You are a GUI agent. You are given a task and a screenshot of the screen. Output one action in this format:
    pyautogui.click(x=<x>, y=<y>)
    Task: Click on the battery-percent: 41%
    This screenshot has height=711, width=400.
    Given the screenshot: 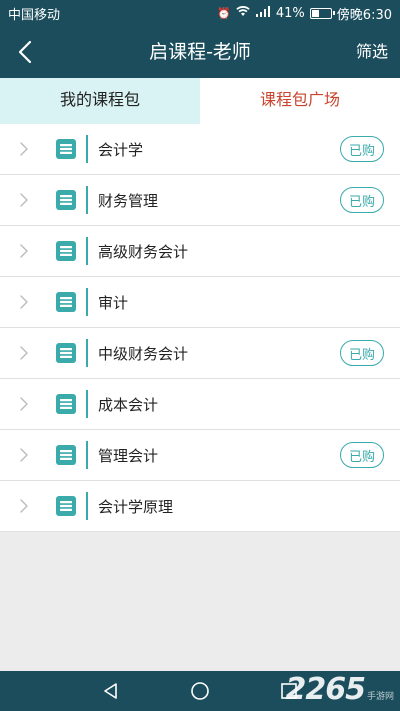 What is the action you would take?
    pyautogui.click(x=290, y=13)
    